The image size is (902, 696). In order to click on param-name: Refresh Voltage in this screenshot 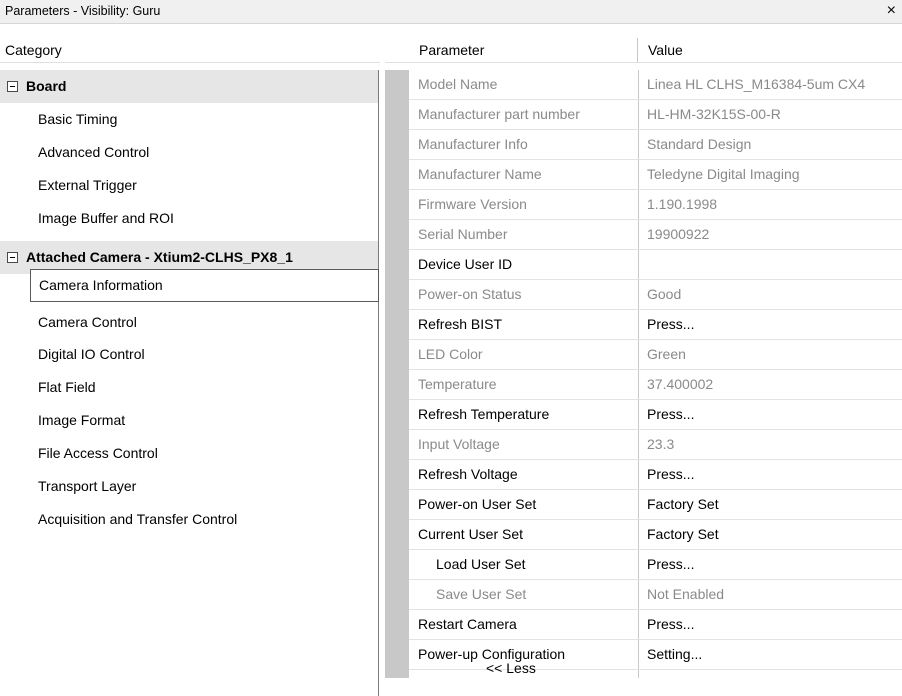, I will do `click(468, 474)`.